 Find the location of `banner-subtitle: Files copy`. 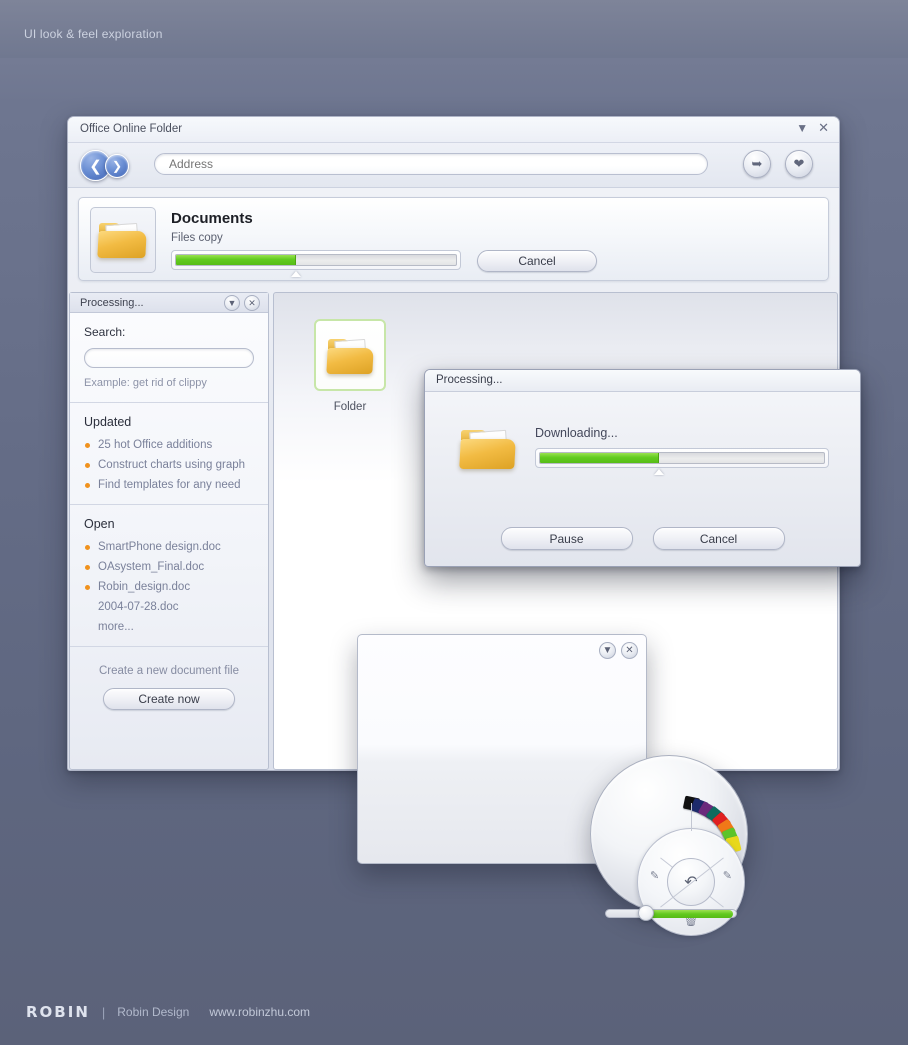

banner-subtitle: Files copy is located at coordinates (197, 238).